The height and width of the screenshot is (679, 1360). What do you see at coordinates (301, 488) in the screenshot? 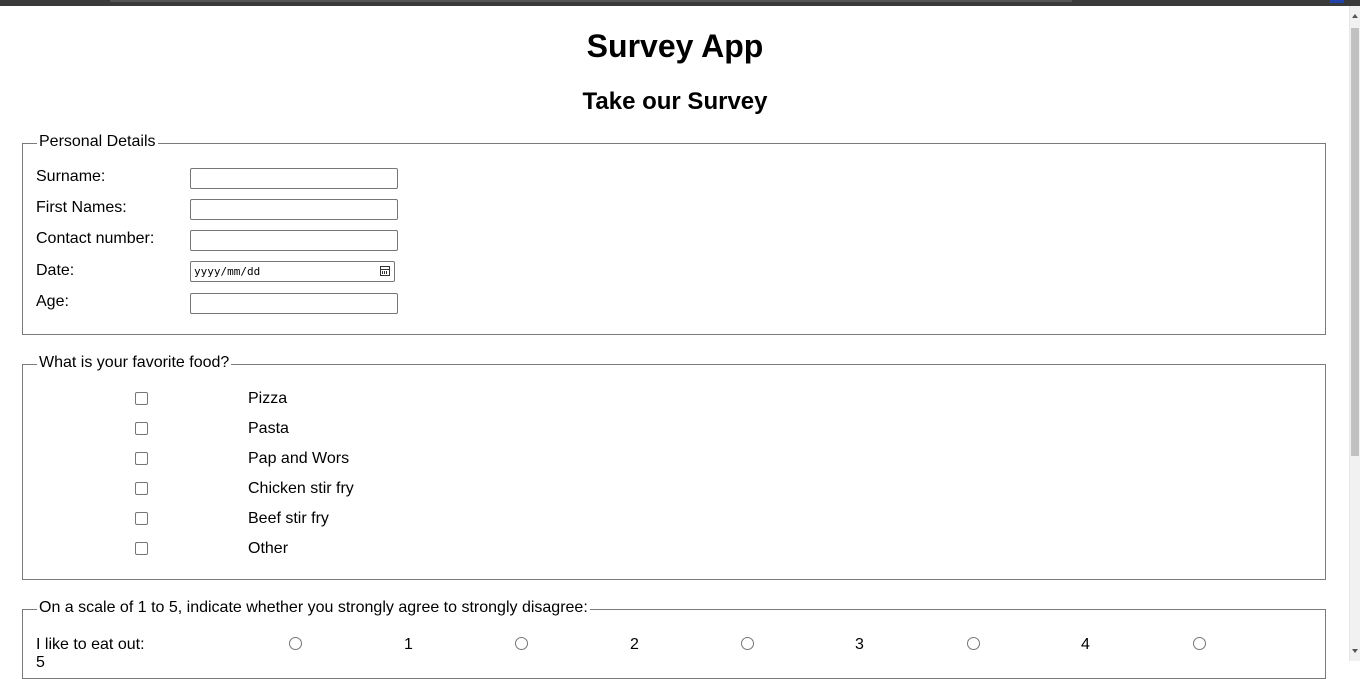
I see `chicken-stir-fry-label: Chicken stir fry` at bounding box center [301, 488].